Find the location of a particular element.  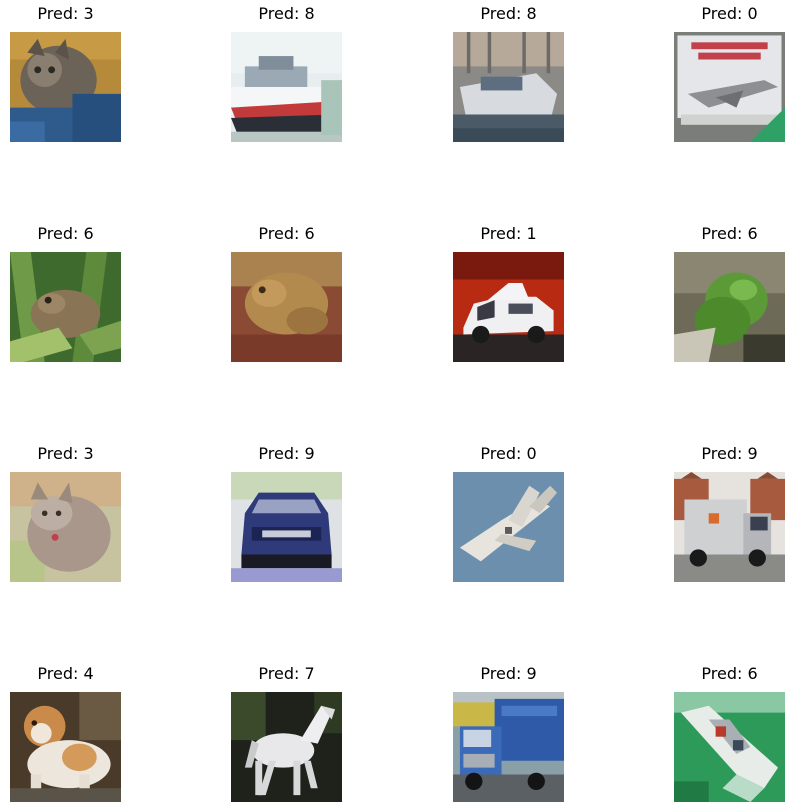

image-title: Pred: 7 is located at coordinates (286, 673).